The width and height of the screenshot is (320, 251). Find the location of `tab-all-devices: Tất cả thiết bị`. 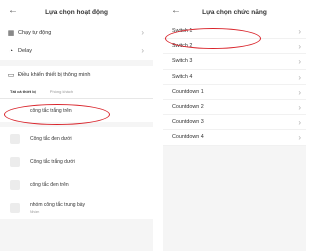

tab-all-devices: Tất cả thiết bị is located at coordinates (23, 91).